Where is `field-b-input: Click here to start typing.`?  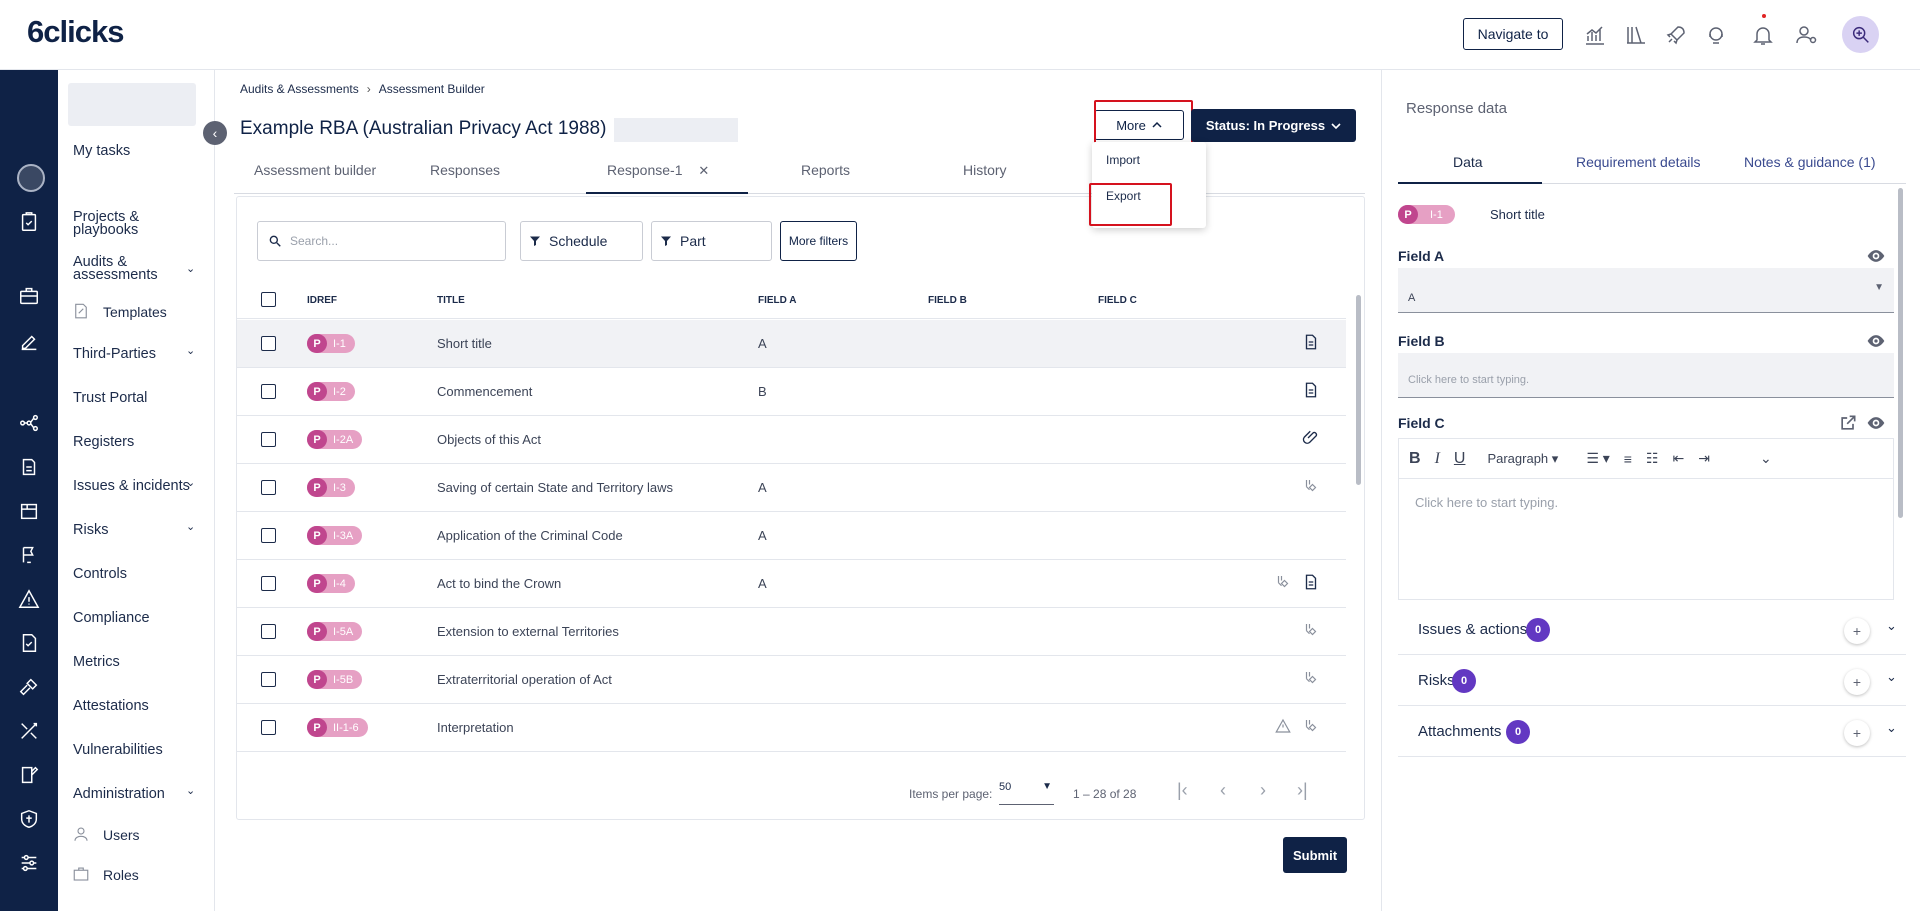
field-b-input: Click here to start typing. is located at coordinates (1646, 375).